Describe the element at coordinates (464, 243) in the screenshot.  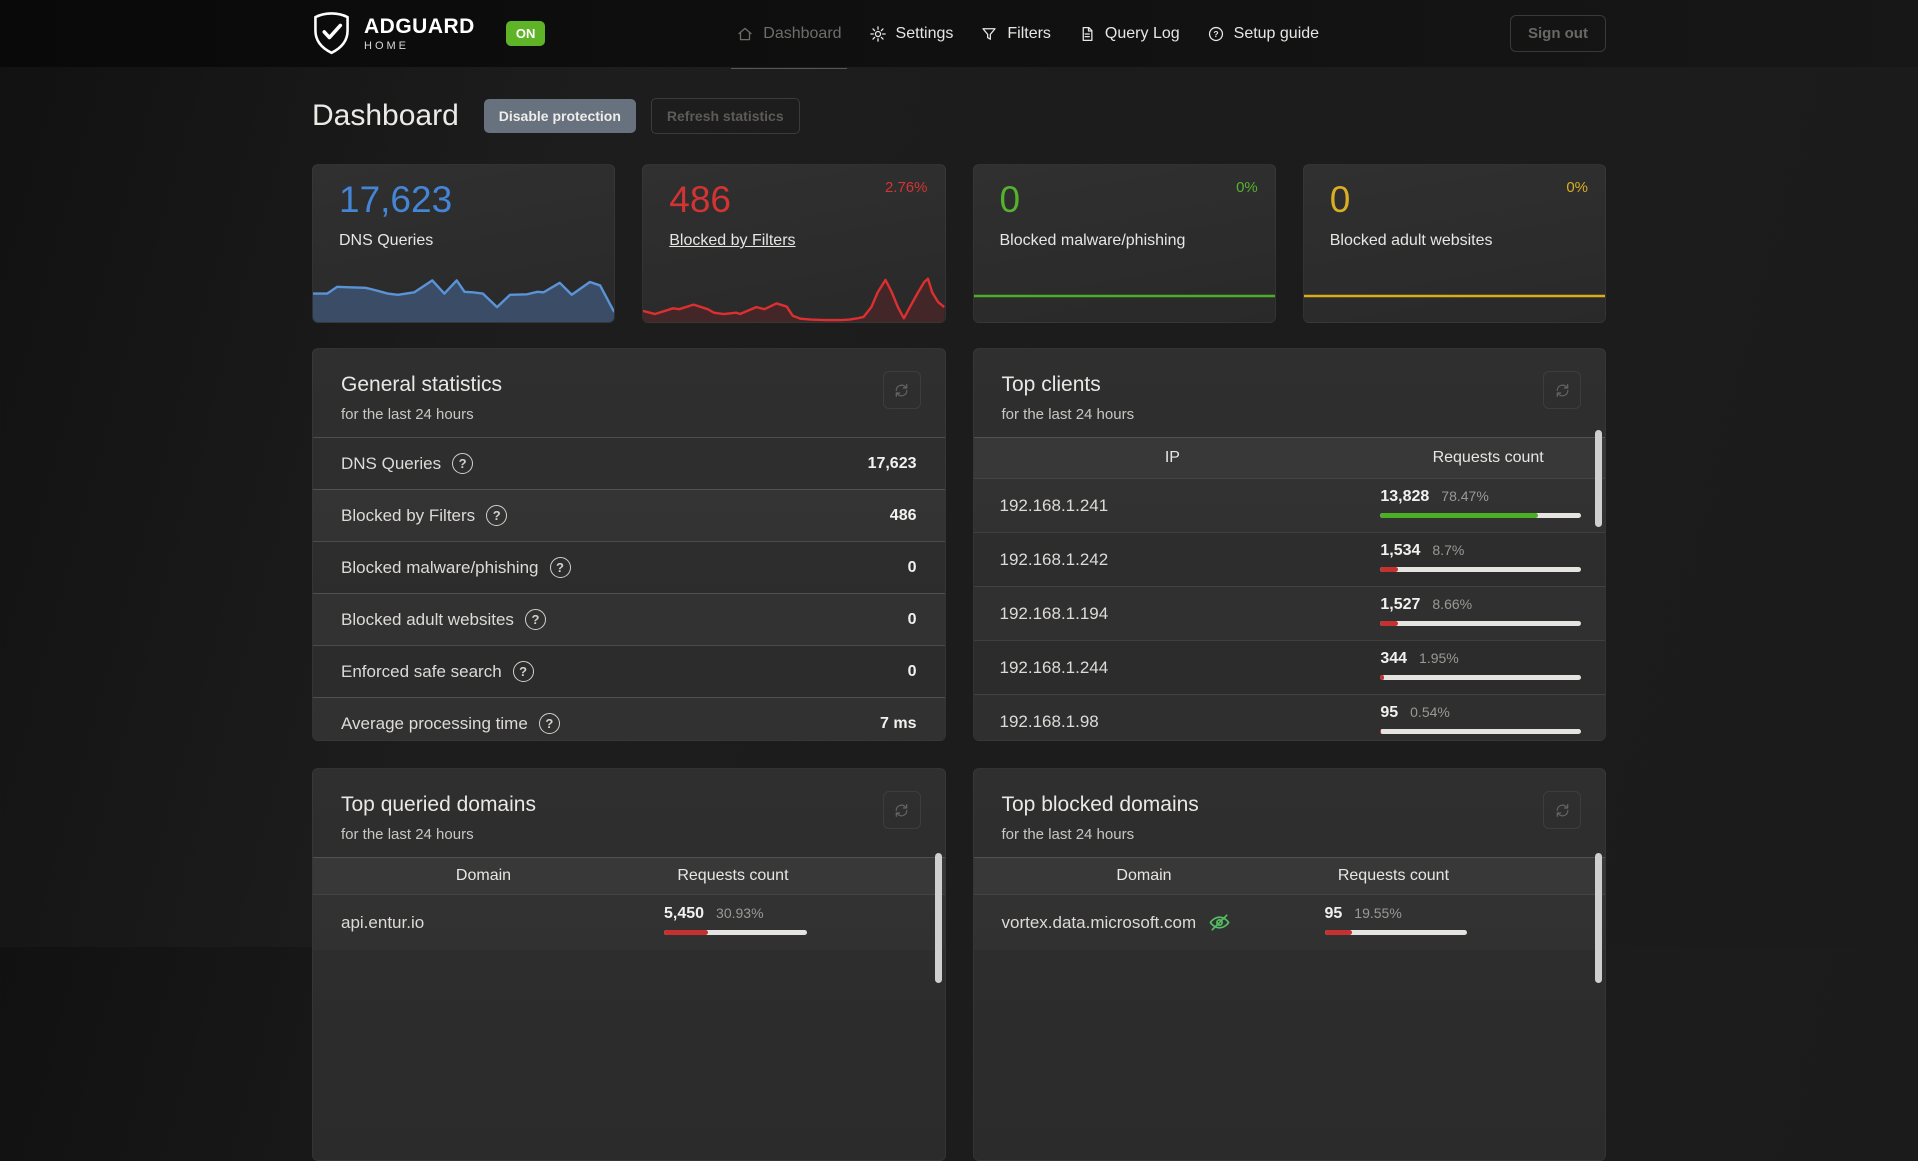
I see `stat-card-0: 17,623 DNS Queries` at that location.